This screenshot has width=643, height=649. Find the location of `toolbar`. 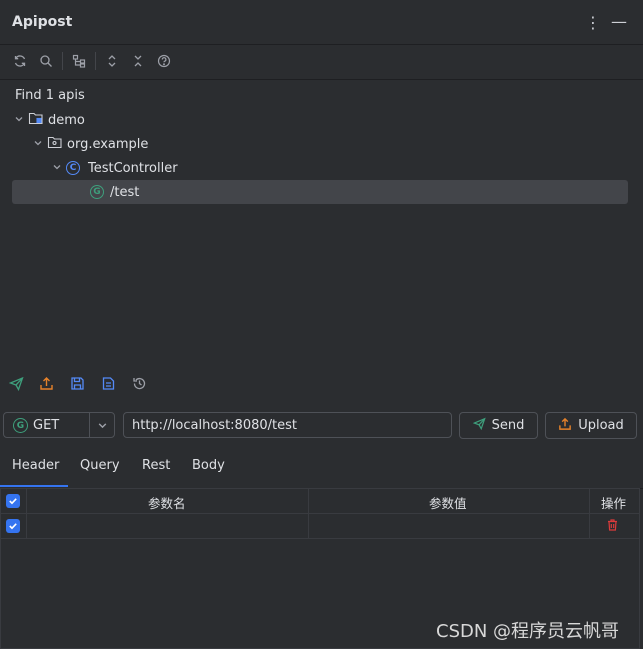

toolbar is located at coordinates (321, 62).